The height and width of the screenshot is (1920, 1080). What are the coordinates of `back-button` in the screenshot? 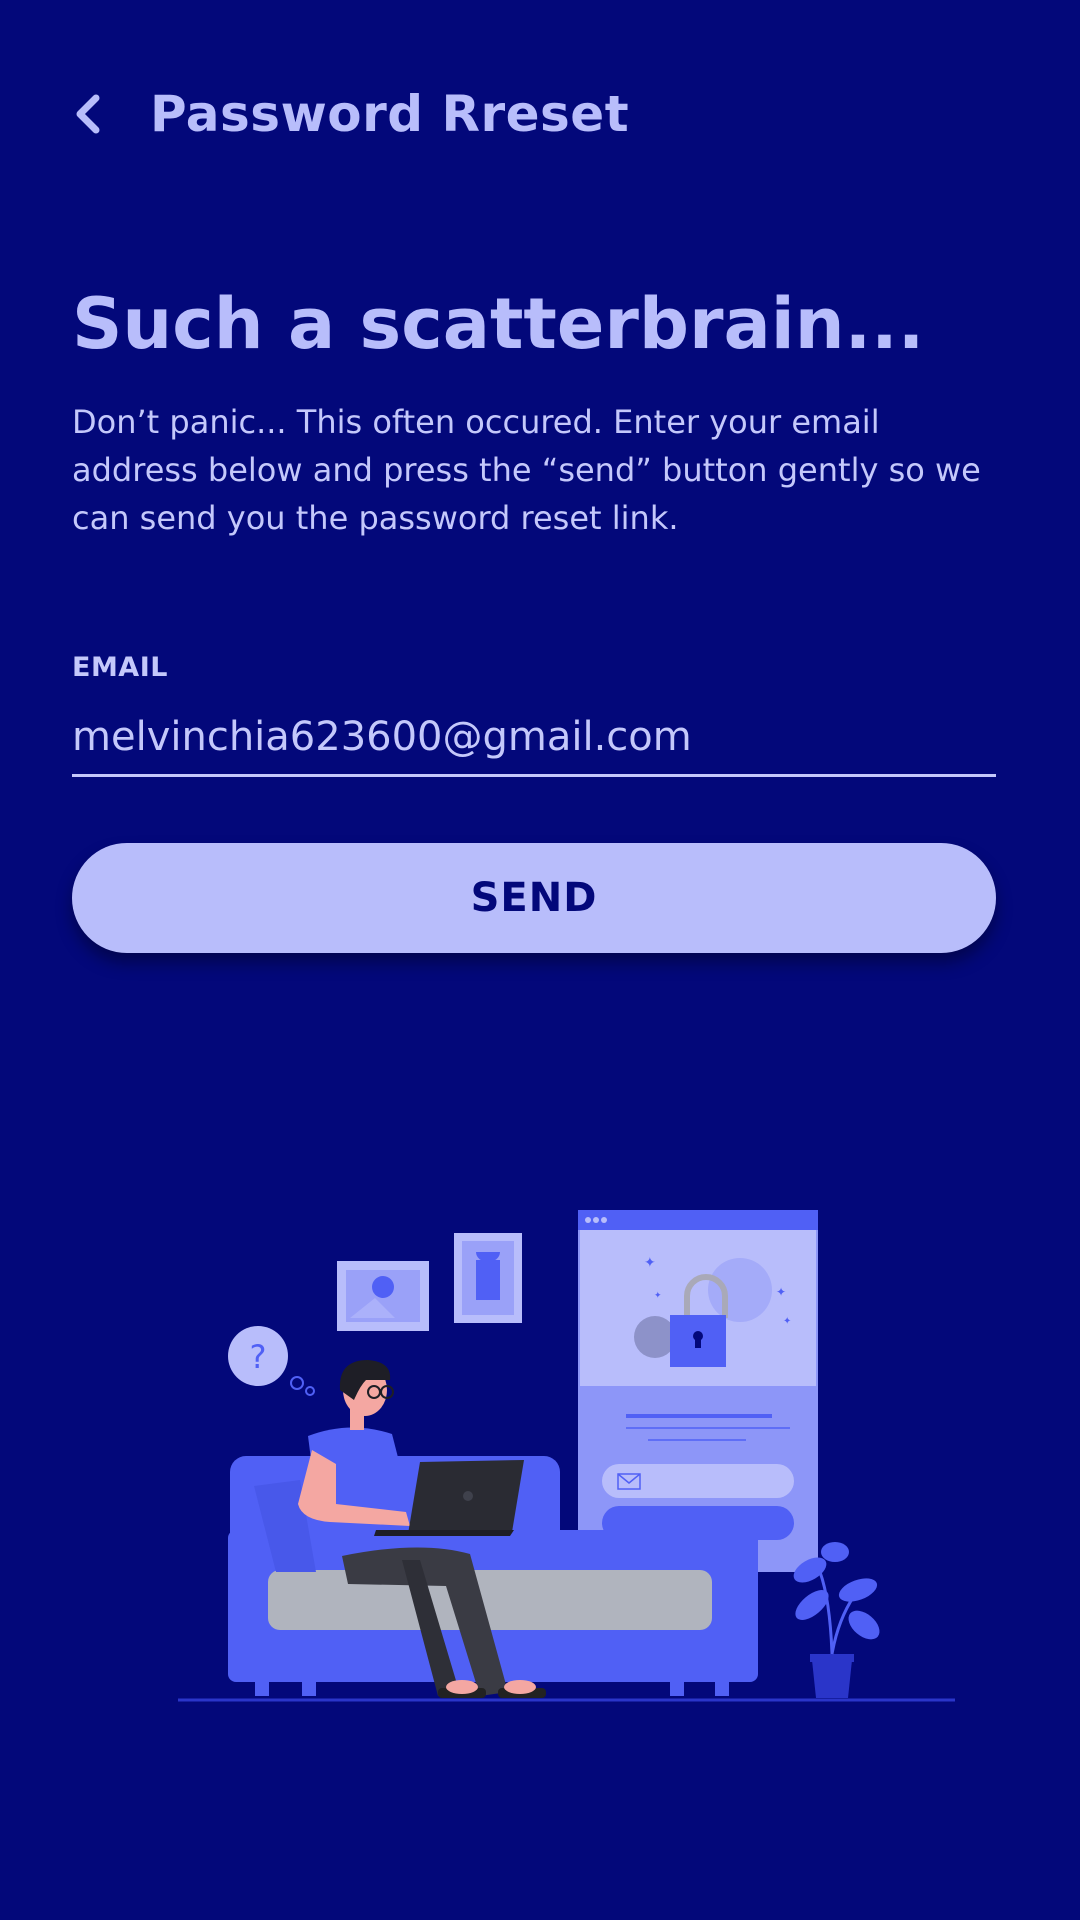 It's located at (92, 114).